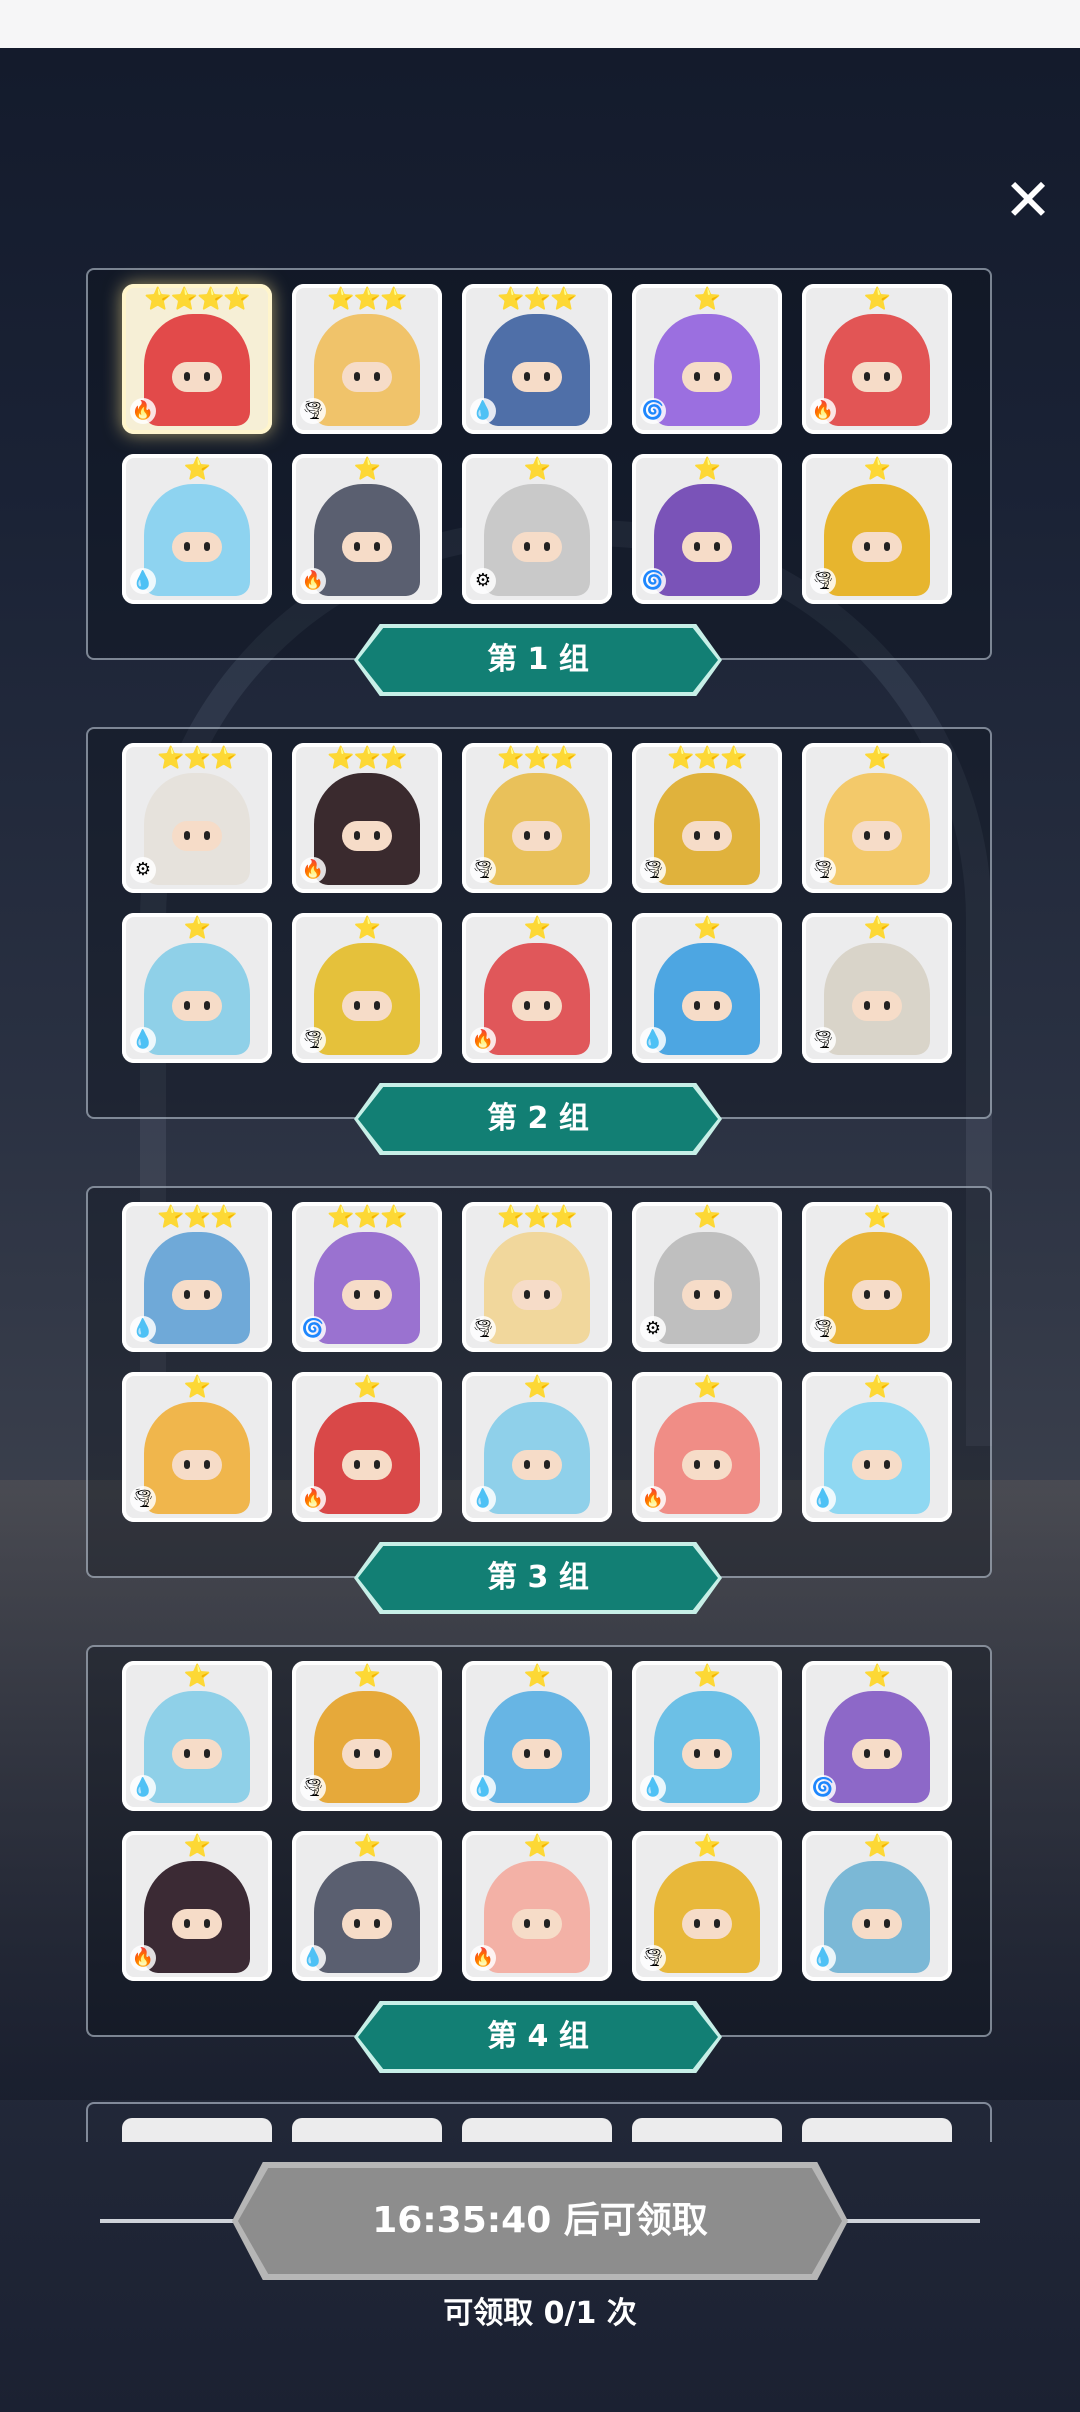  Describe the element at coordinates (537, 1362) in the screenshot. I see `hero-grid: ⭐⭐⭐ 💧 ⭐⭐⭐ 🌀 ⭐⭐⭐ 🌪 ⭐ ⚙ ⭐ 🌪 ⭐ 🌪 ⭐ 🔥 ⭐ 💧 ⭐ 🔥 ⭐ 💧` at that location.